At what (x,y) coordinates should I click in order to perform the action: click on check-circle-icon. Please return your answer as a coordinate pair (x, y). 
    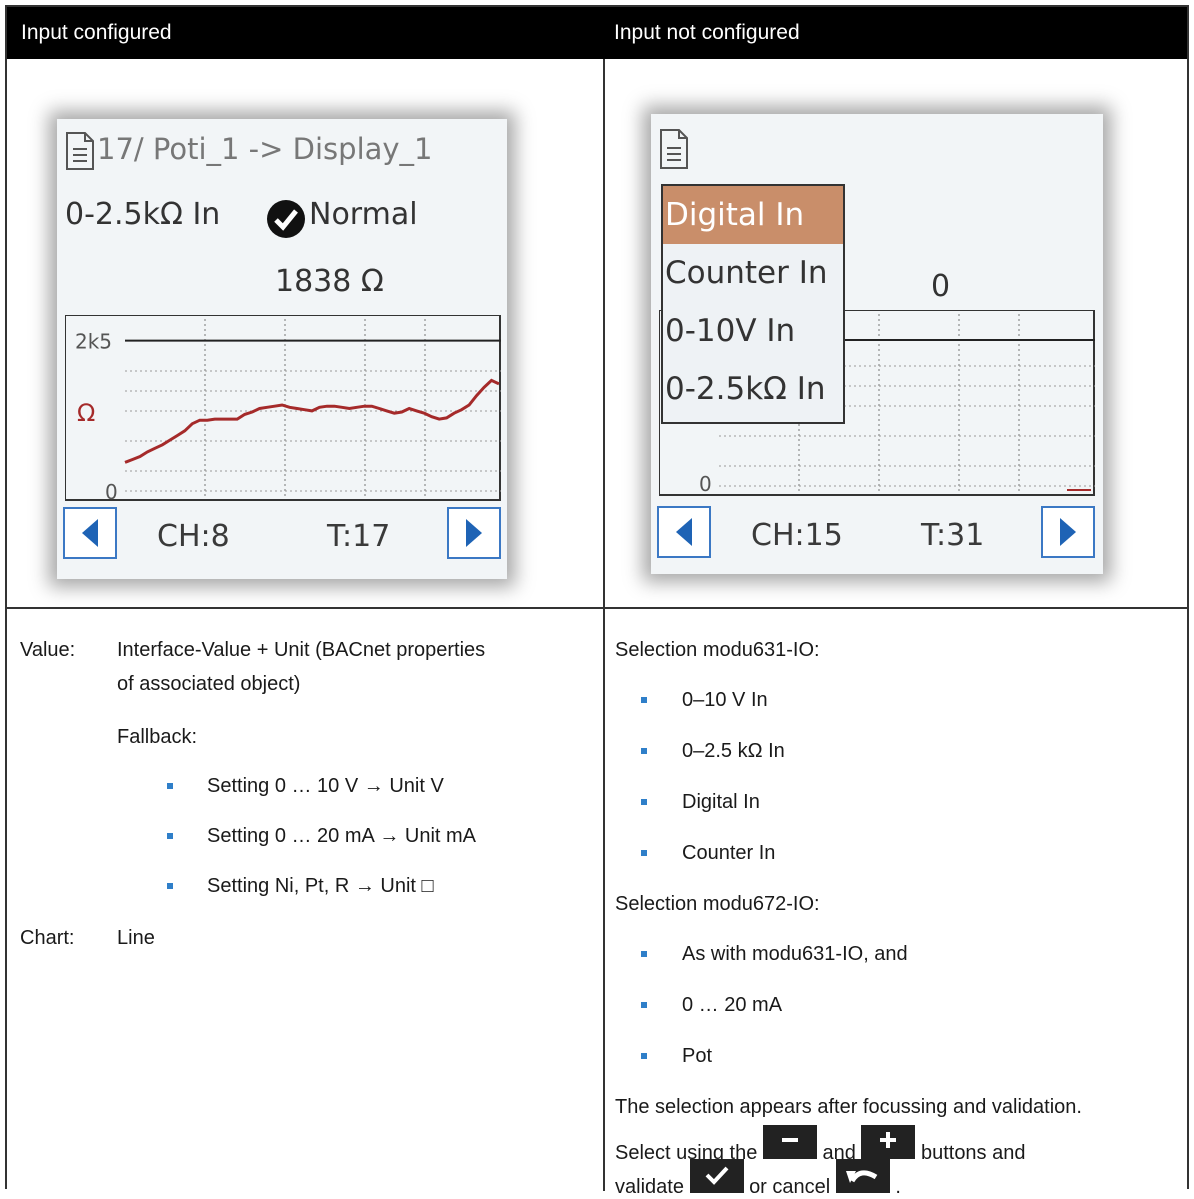
    Looking at the image, I should click on (286, 219).